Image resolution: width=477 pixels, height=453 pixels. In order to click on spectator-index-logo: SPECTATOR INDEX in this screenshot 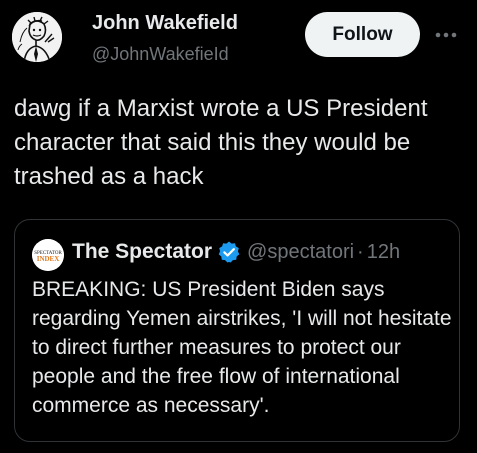, I will do `click(48, 255)`.